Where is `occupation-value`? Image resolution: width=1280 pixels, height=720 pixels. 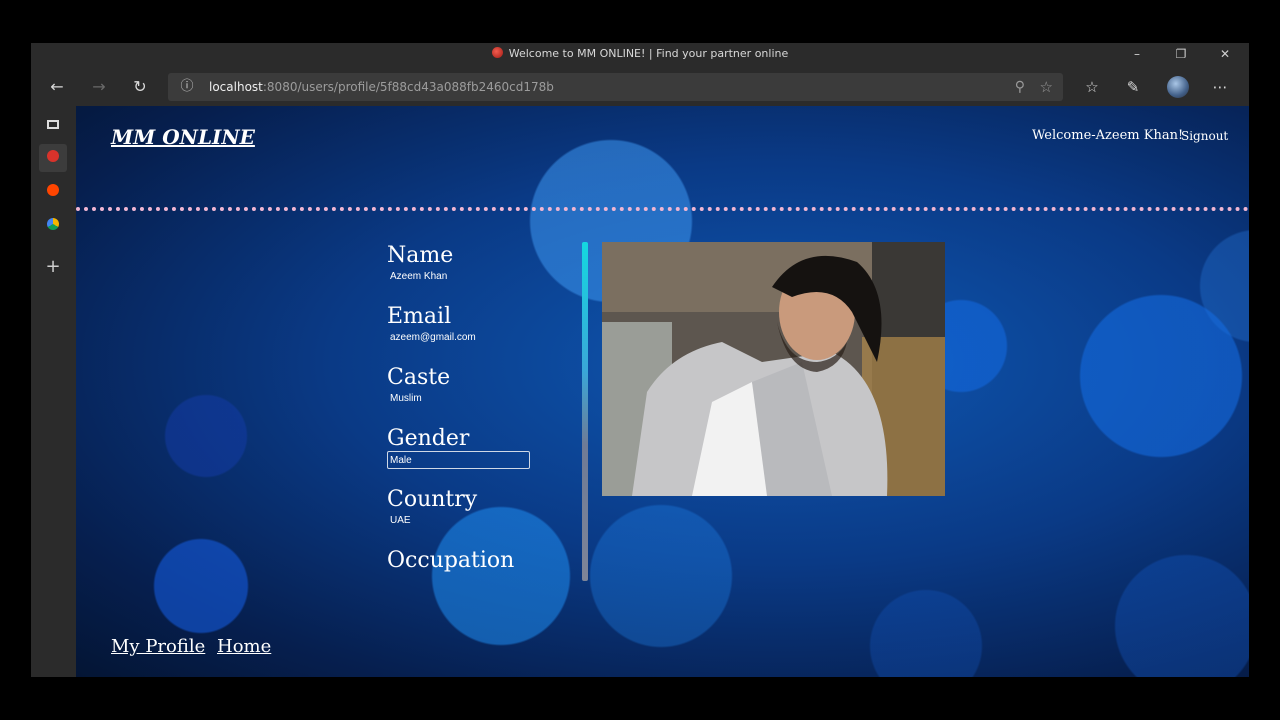 occupation-value is located at coordinates (468, 582).